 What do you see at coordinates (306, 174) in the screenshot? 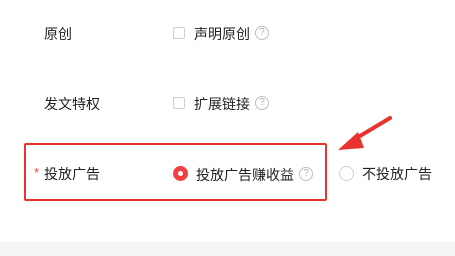
I see `ads-help-icon: ?` at bounding box center [306, 174].